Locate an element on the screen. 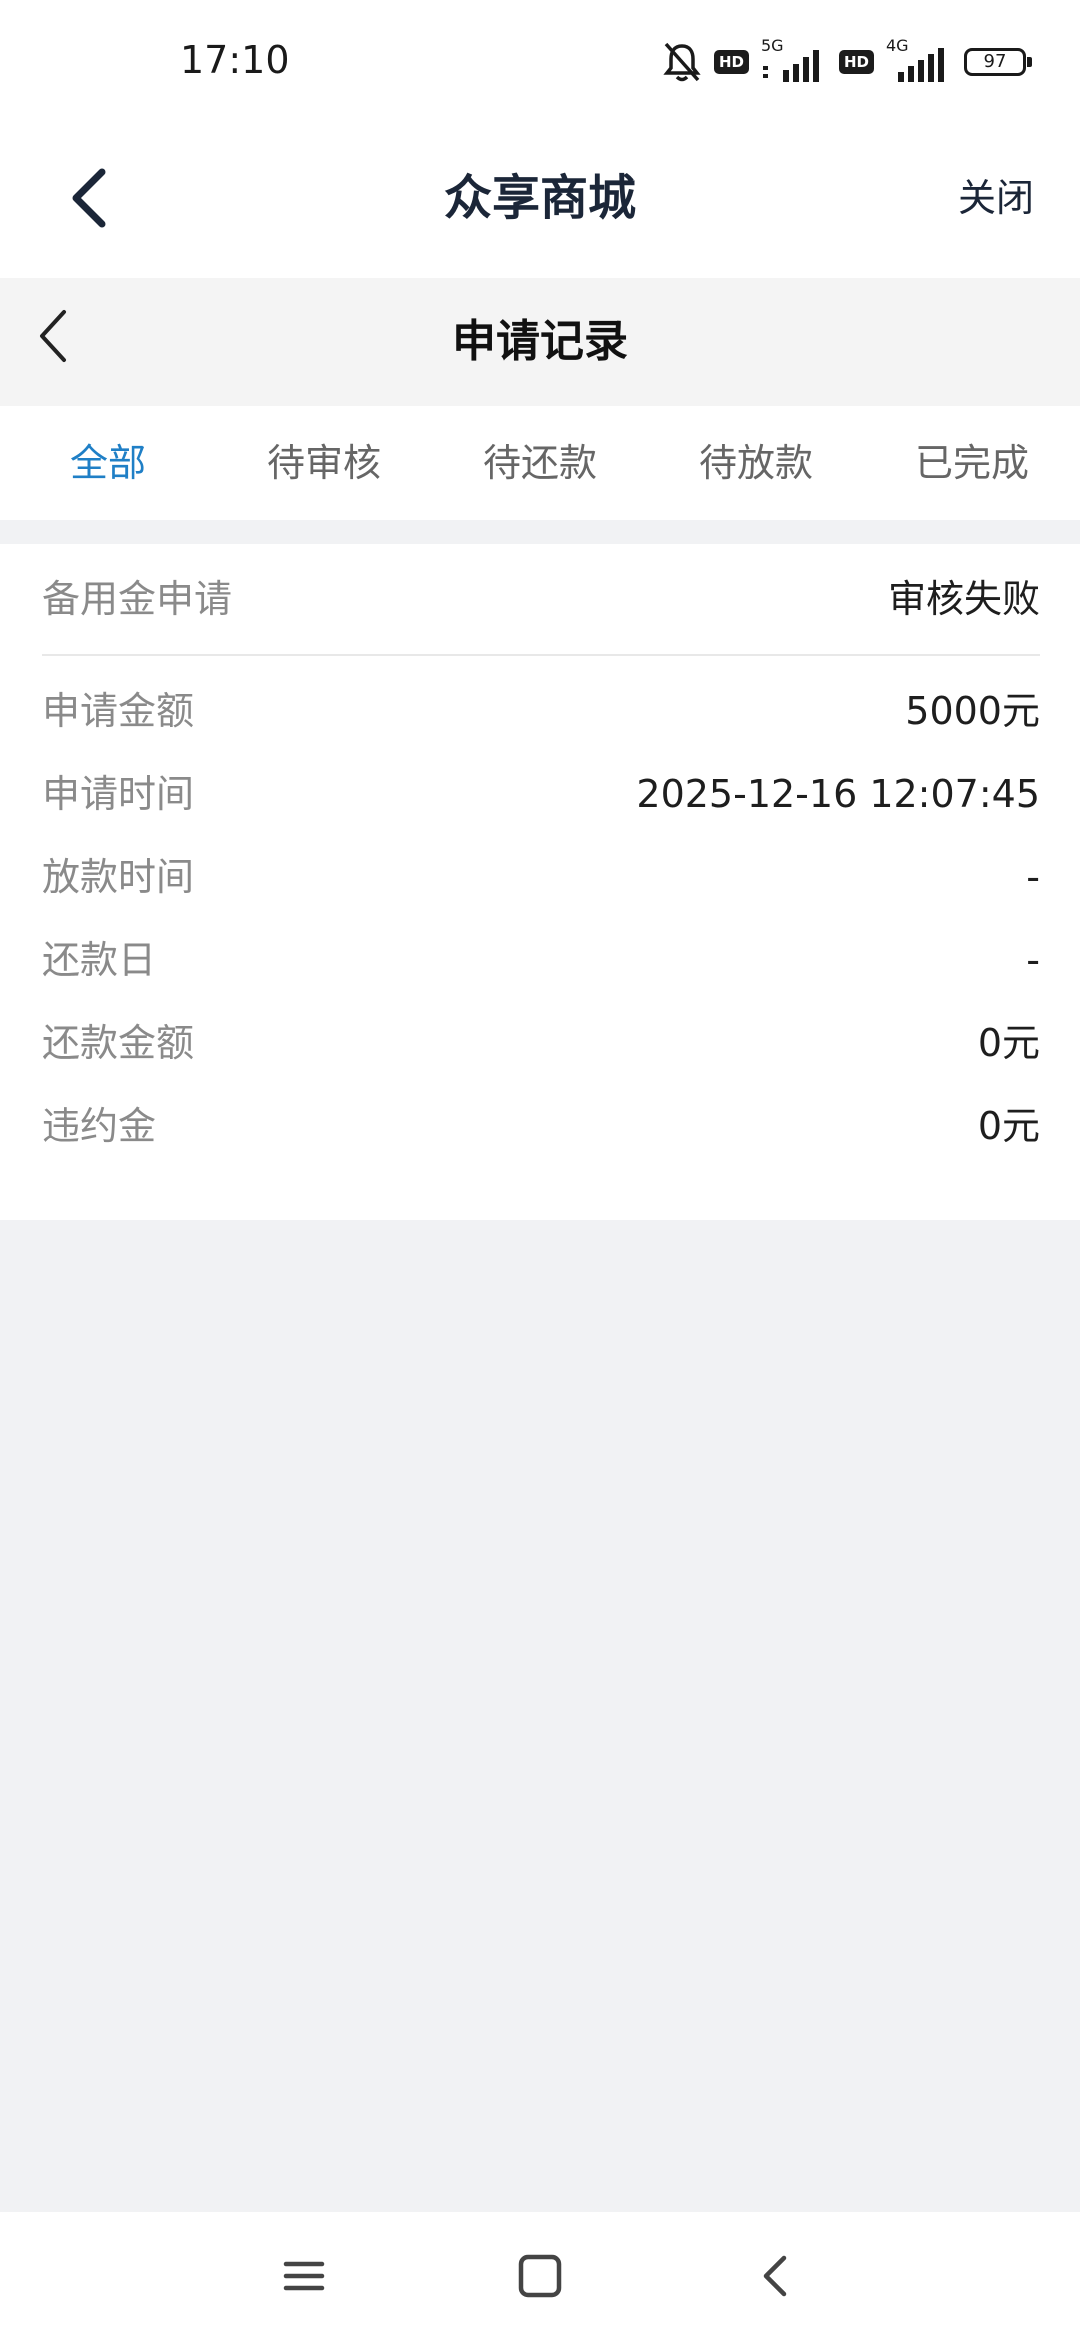 The height and width of the screenshot is (2340, 1080). menu-icon is located at coordinates (304, 2276).